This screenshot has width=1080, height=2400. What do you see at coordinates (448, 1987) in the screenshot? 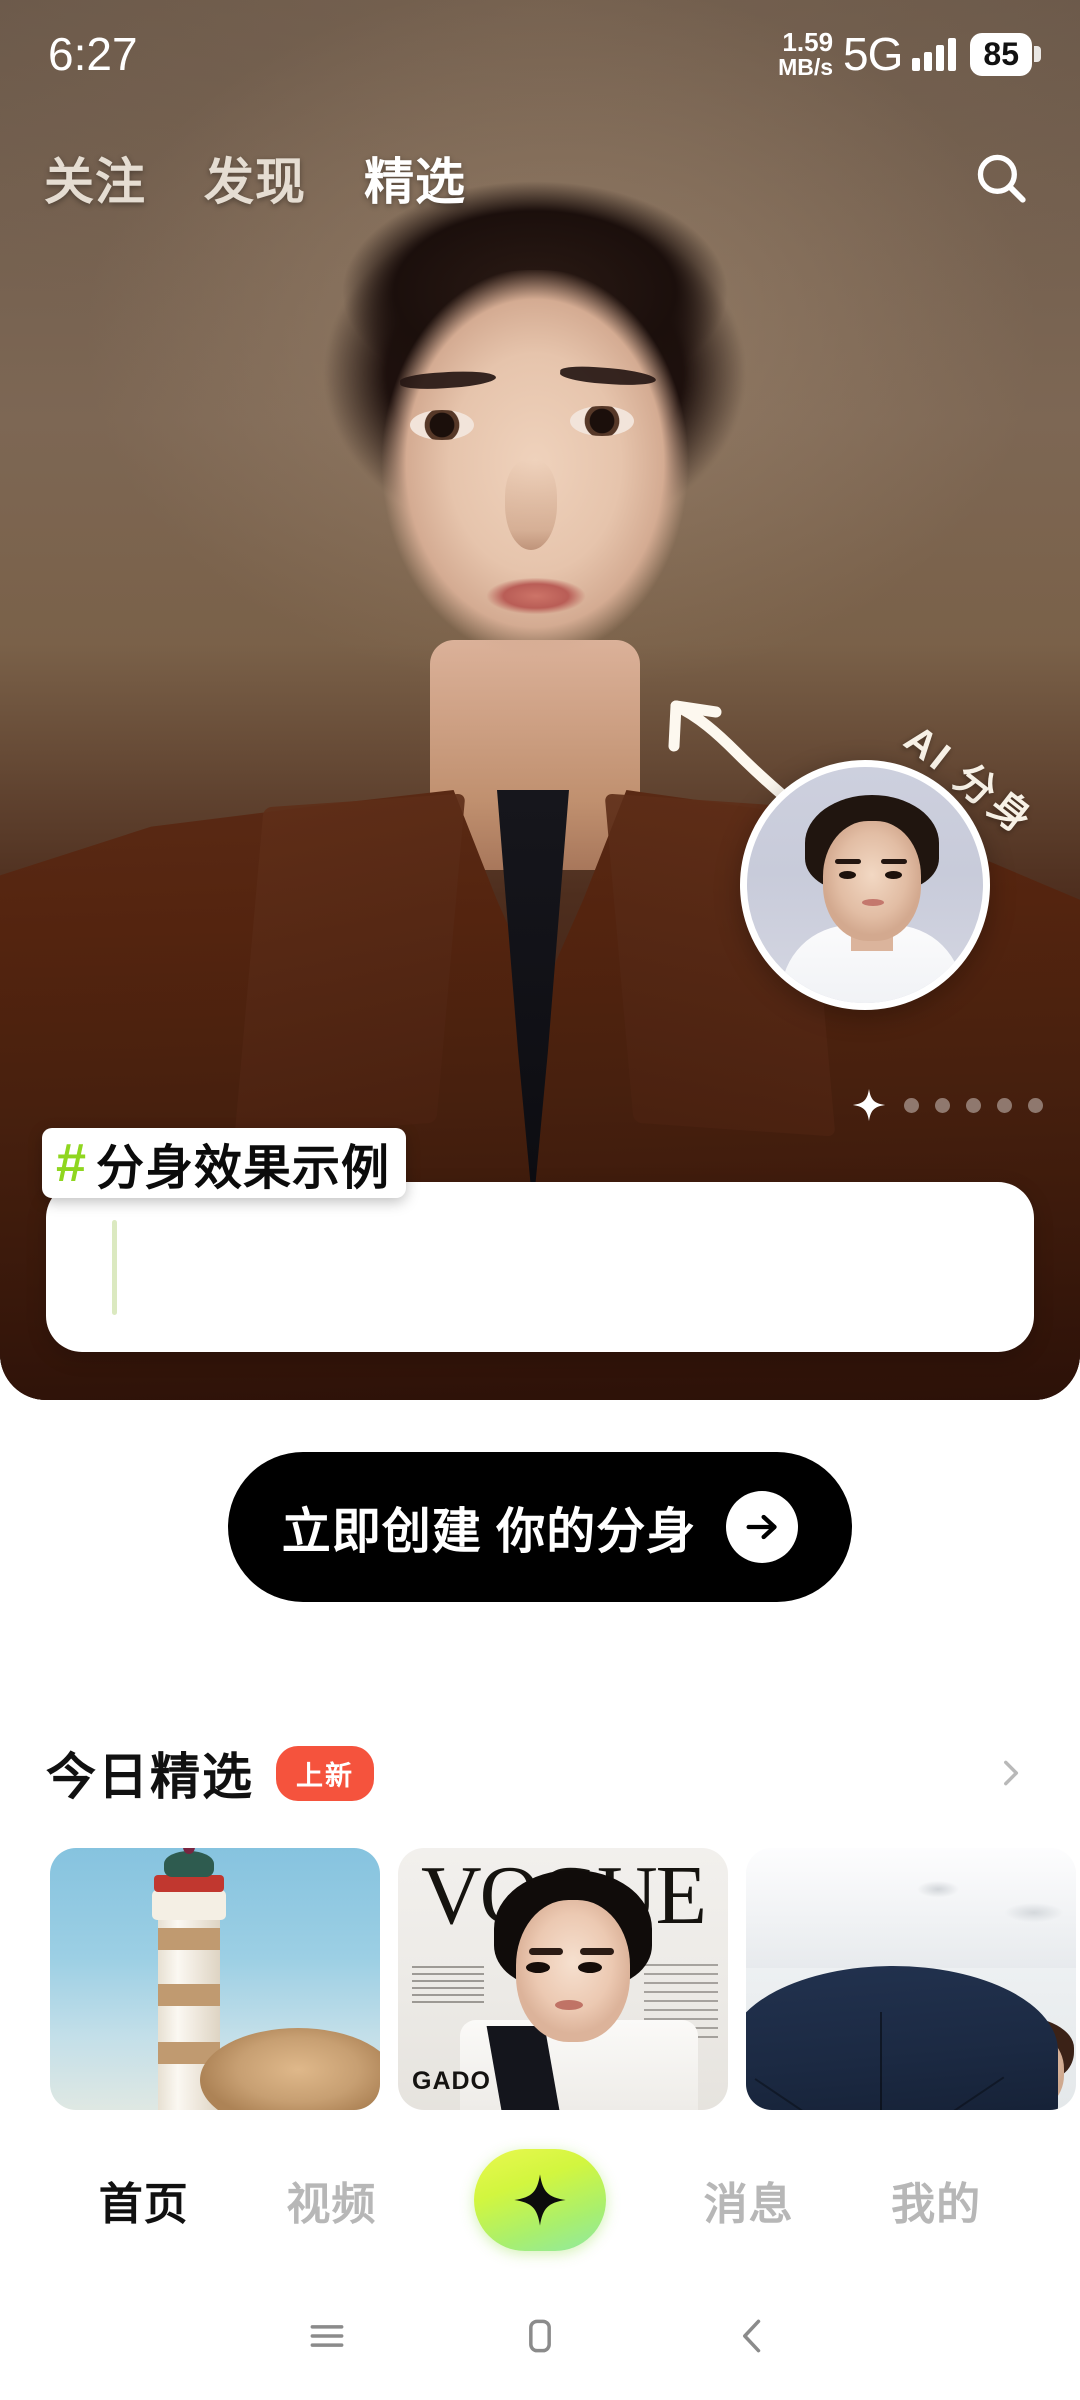
I see `vogue-text-lines-left` at bounding box center [448, 1987].